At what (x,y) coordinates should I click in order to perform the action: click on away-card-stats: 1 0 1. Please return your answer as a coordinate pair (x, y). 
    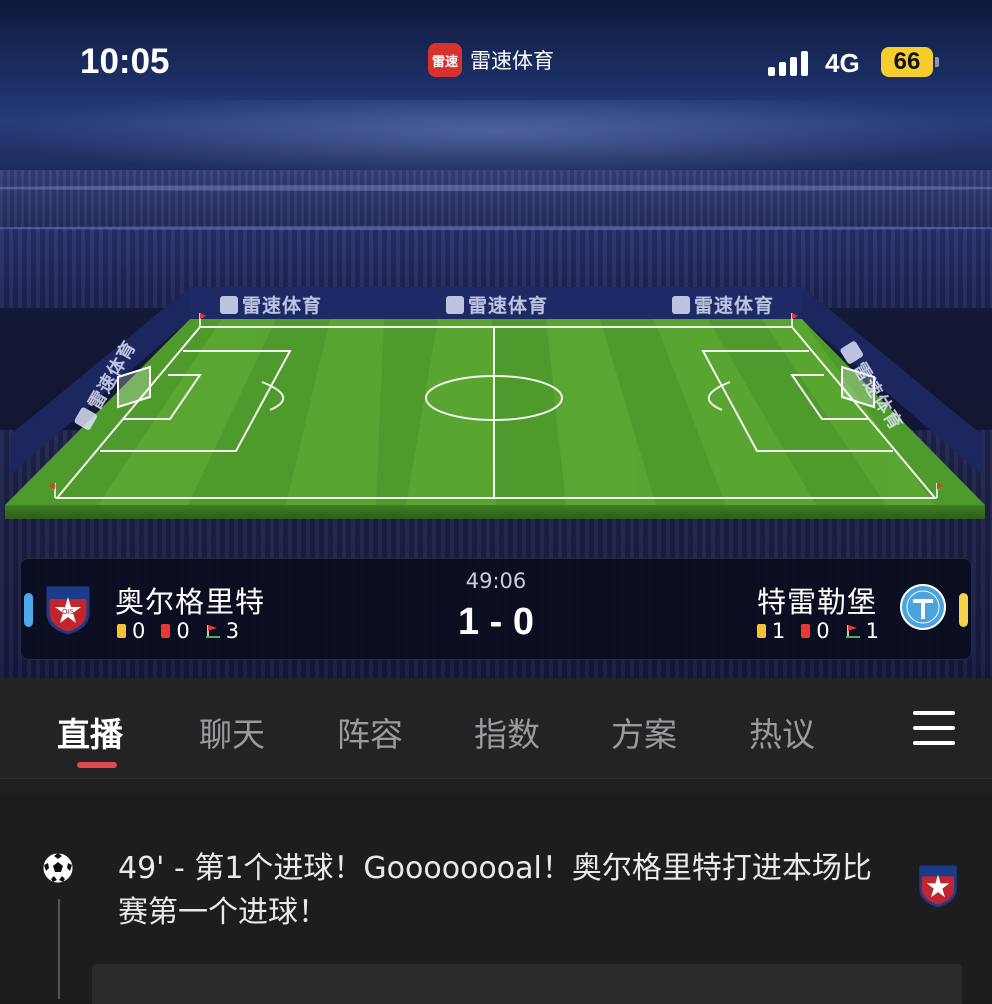
    Looking at the image, I should click on (817, 631).